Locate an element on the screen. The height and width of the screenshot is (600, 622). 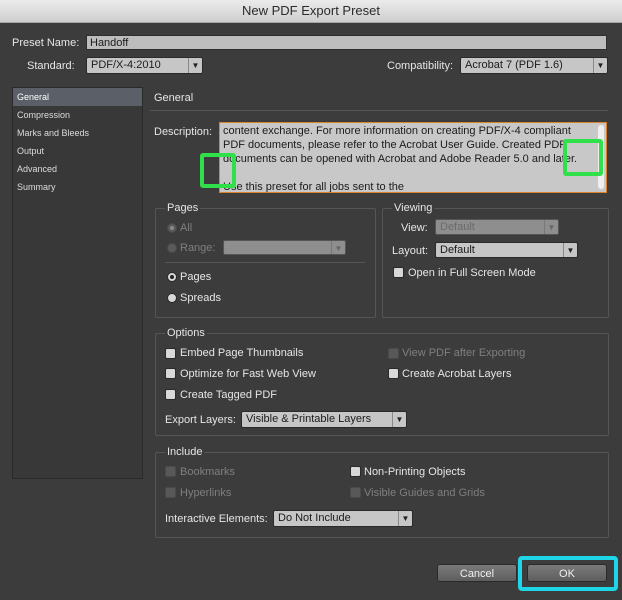
pages-radio is located at coordinates (172, 277).